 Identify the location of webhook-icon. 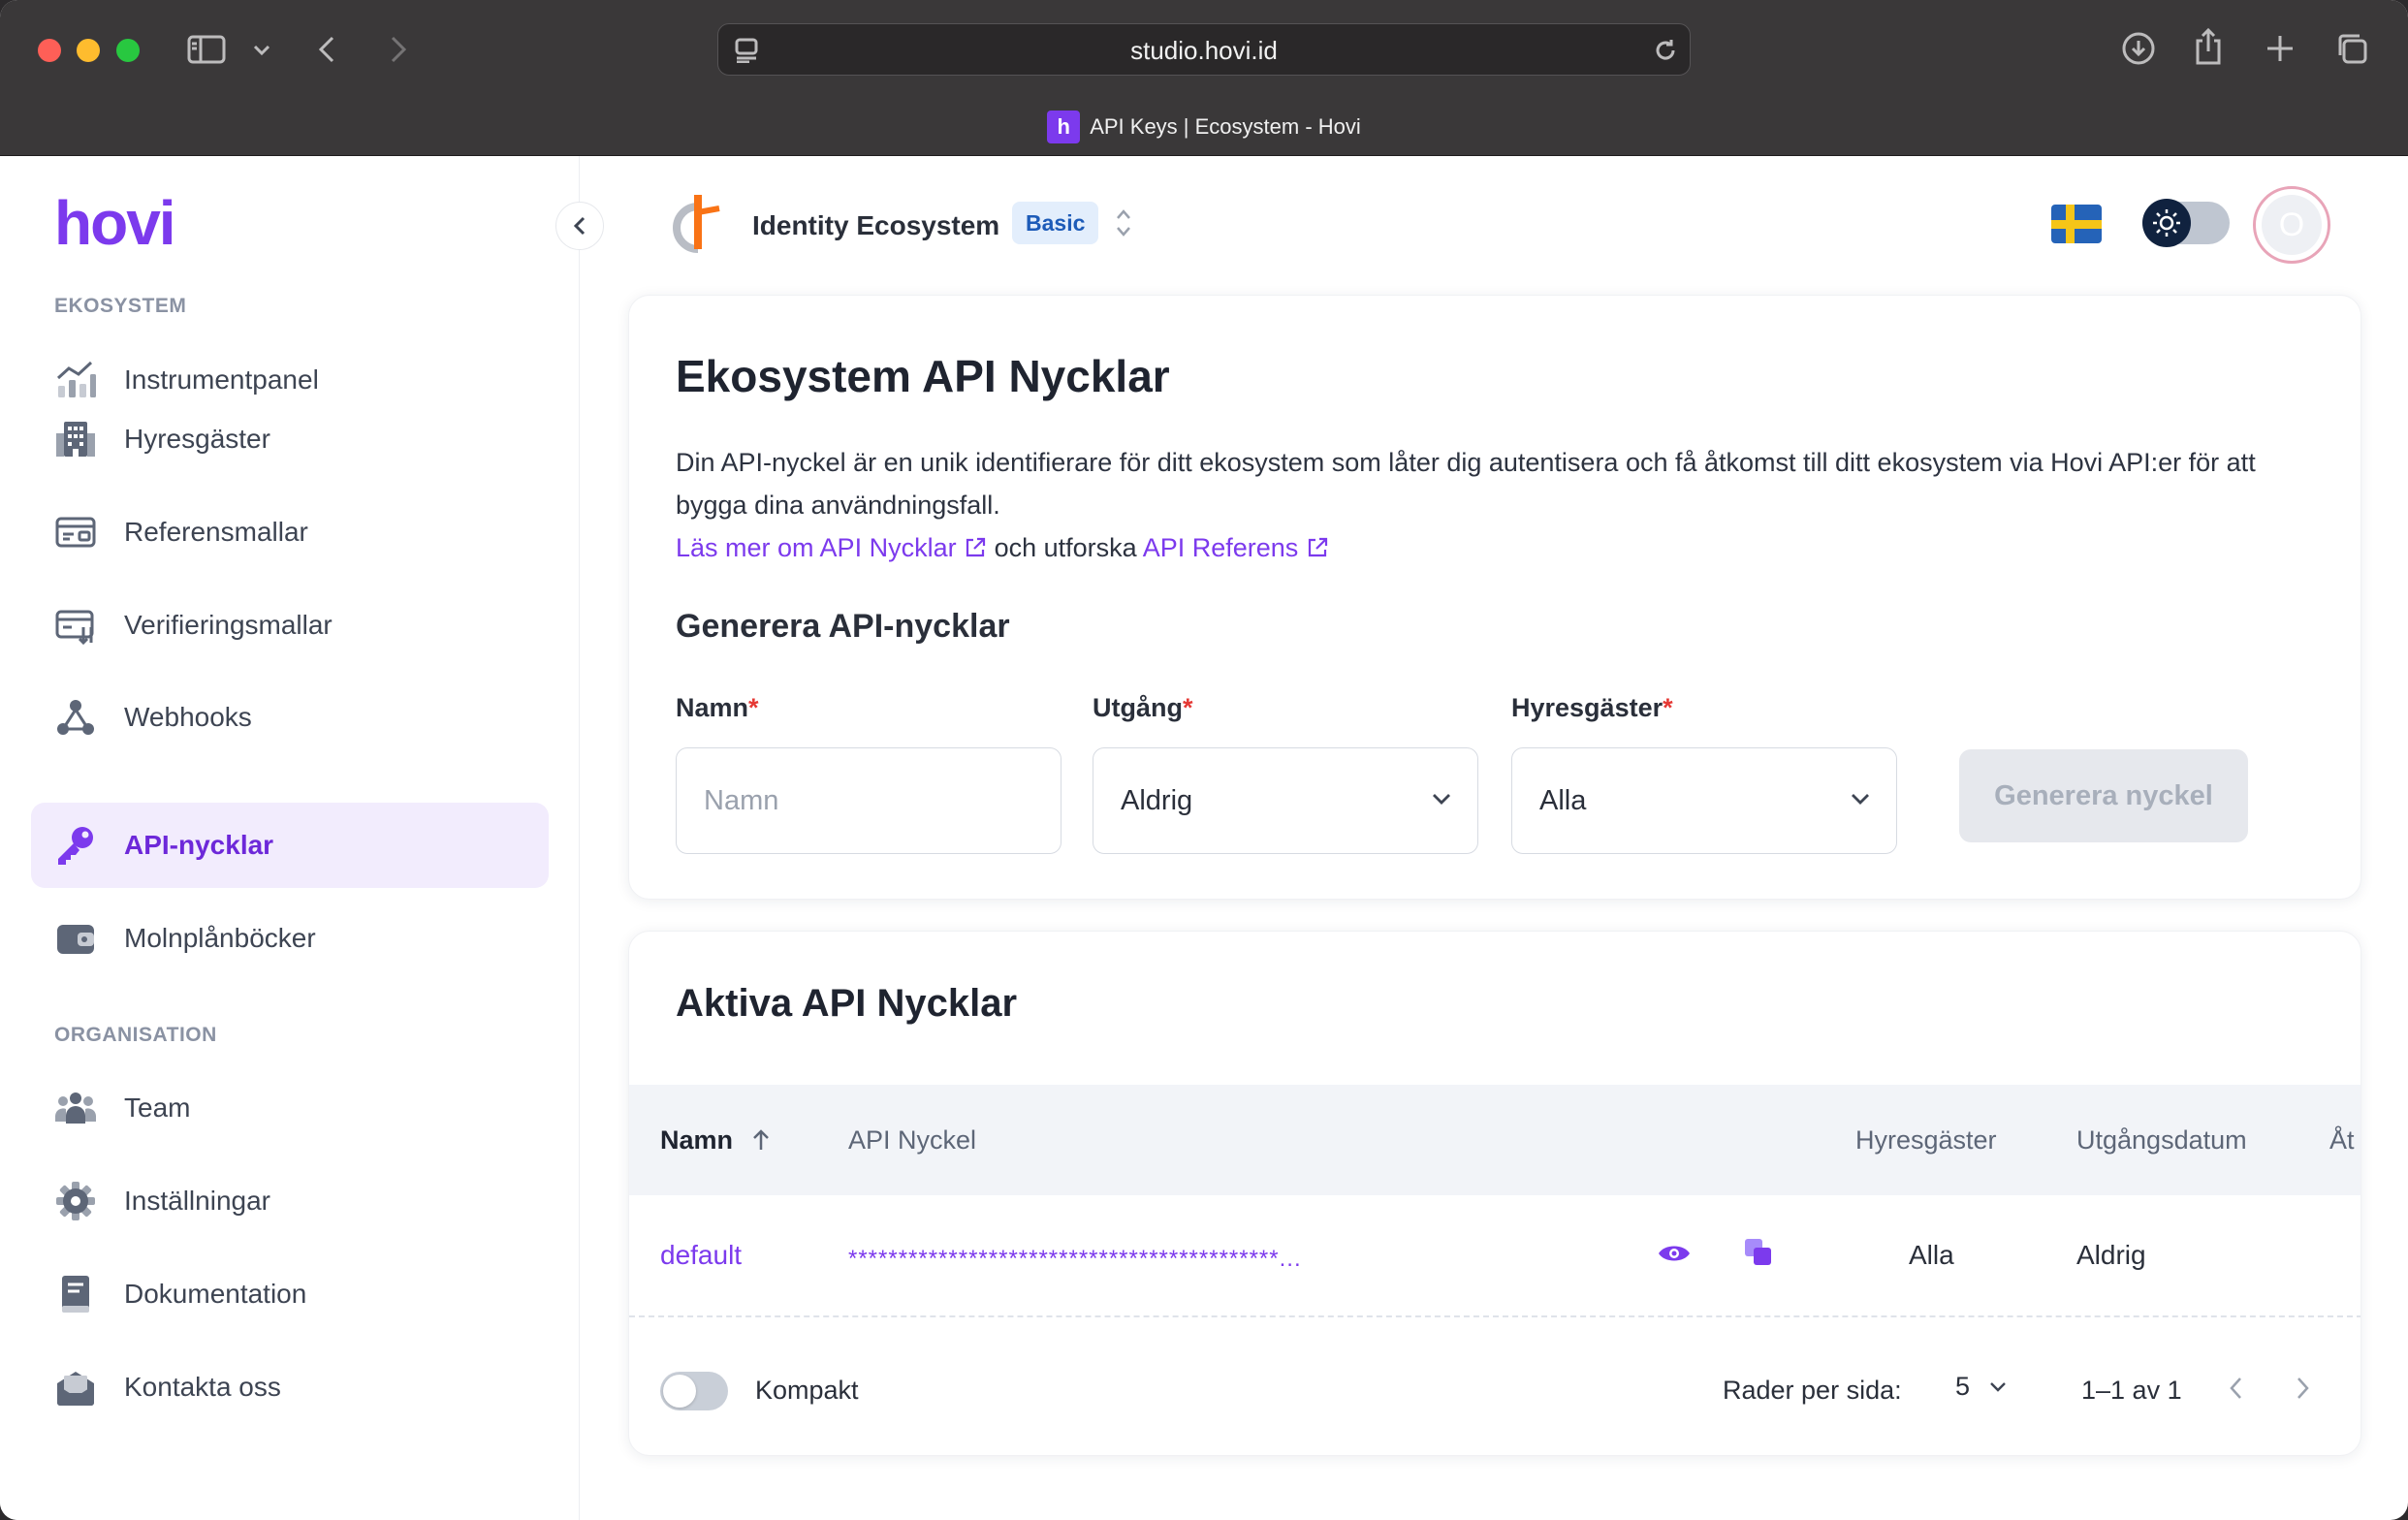
(75, 718).